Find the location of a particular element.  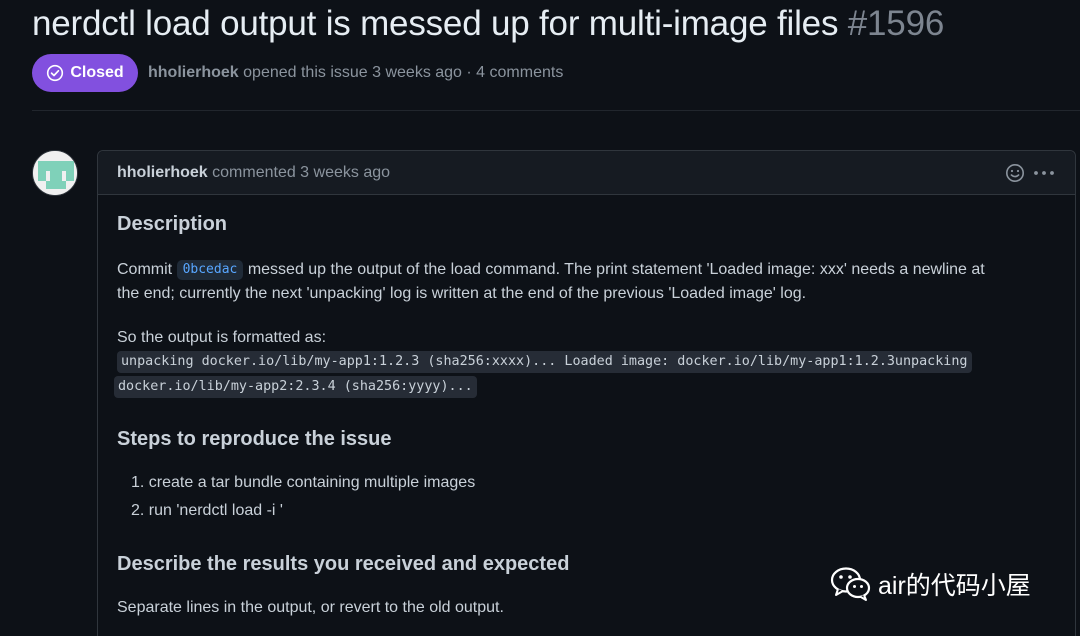

comment-author-link: hholierhoek is located at coordinates (162, 172).